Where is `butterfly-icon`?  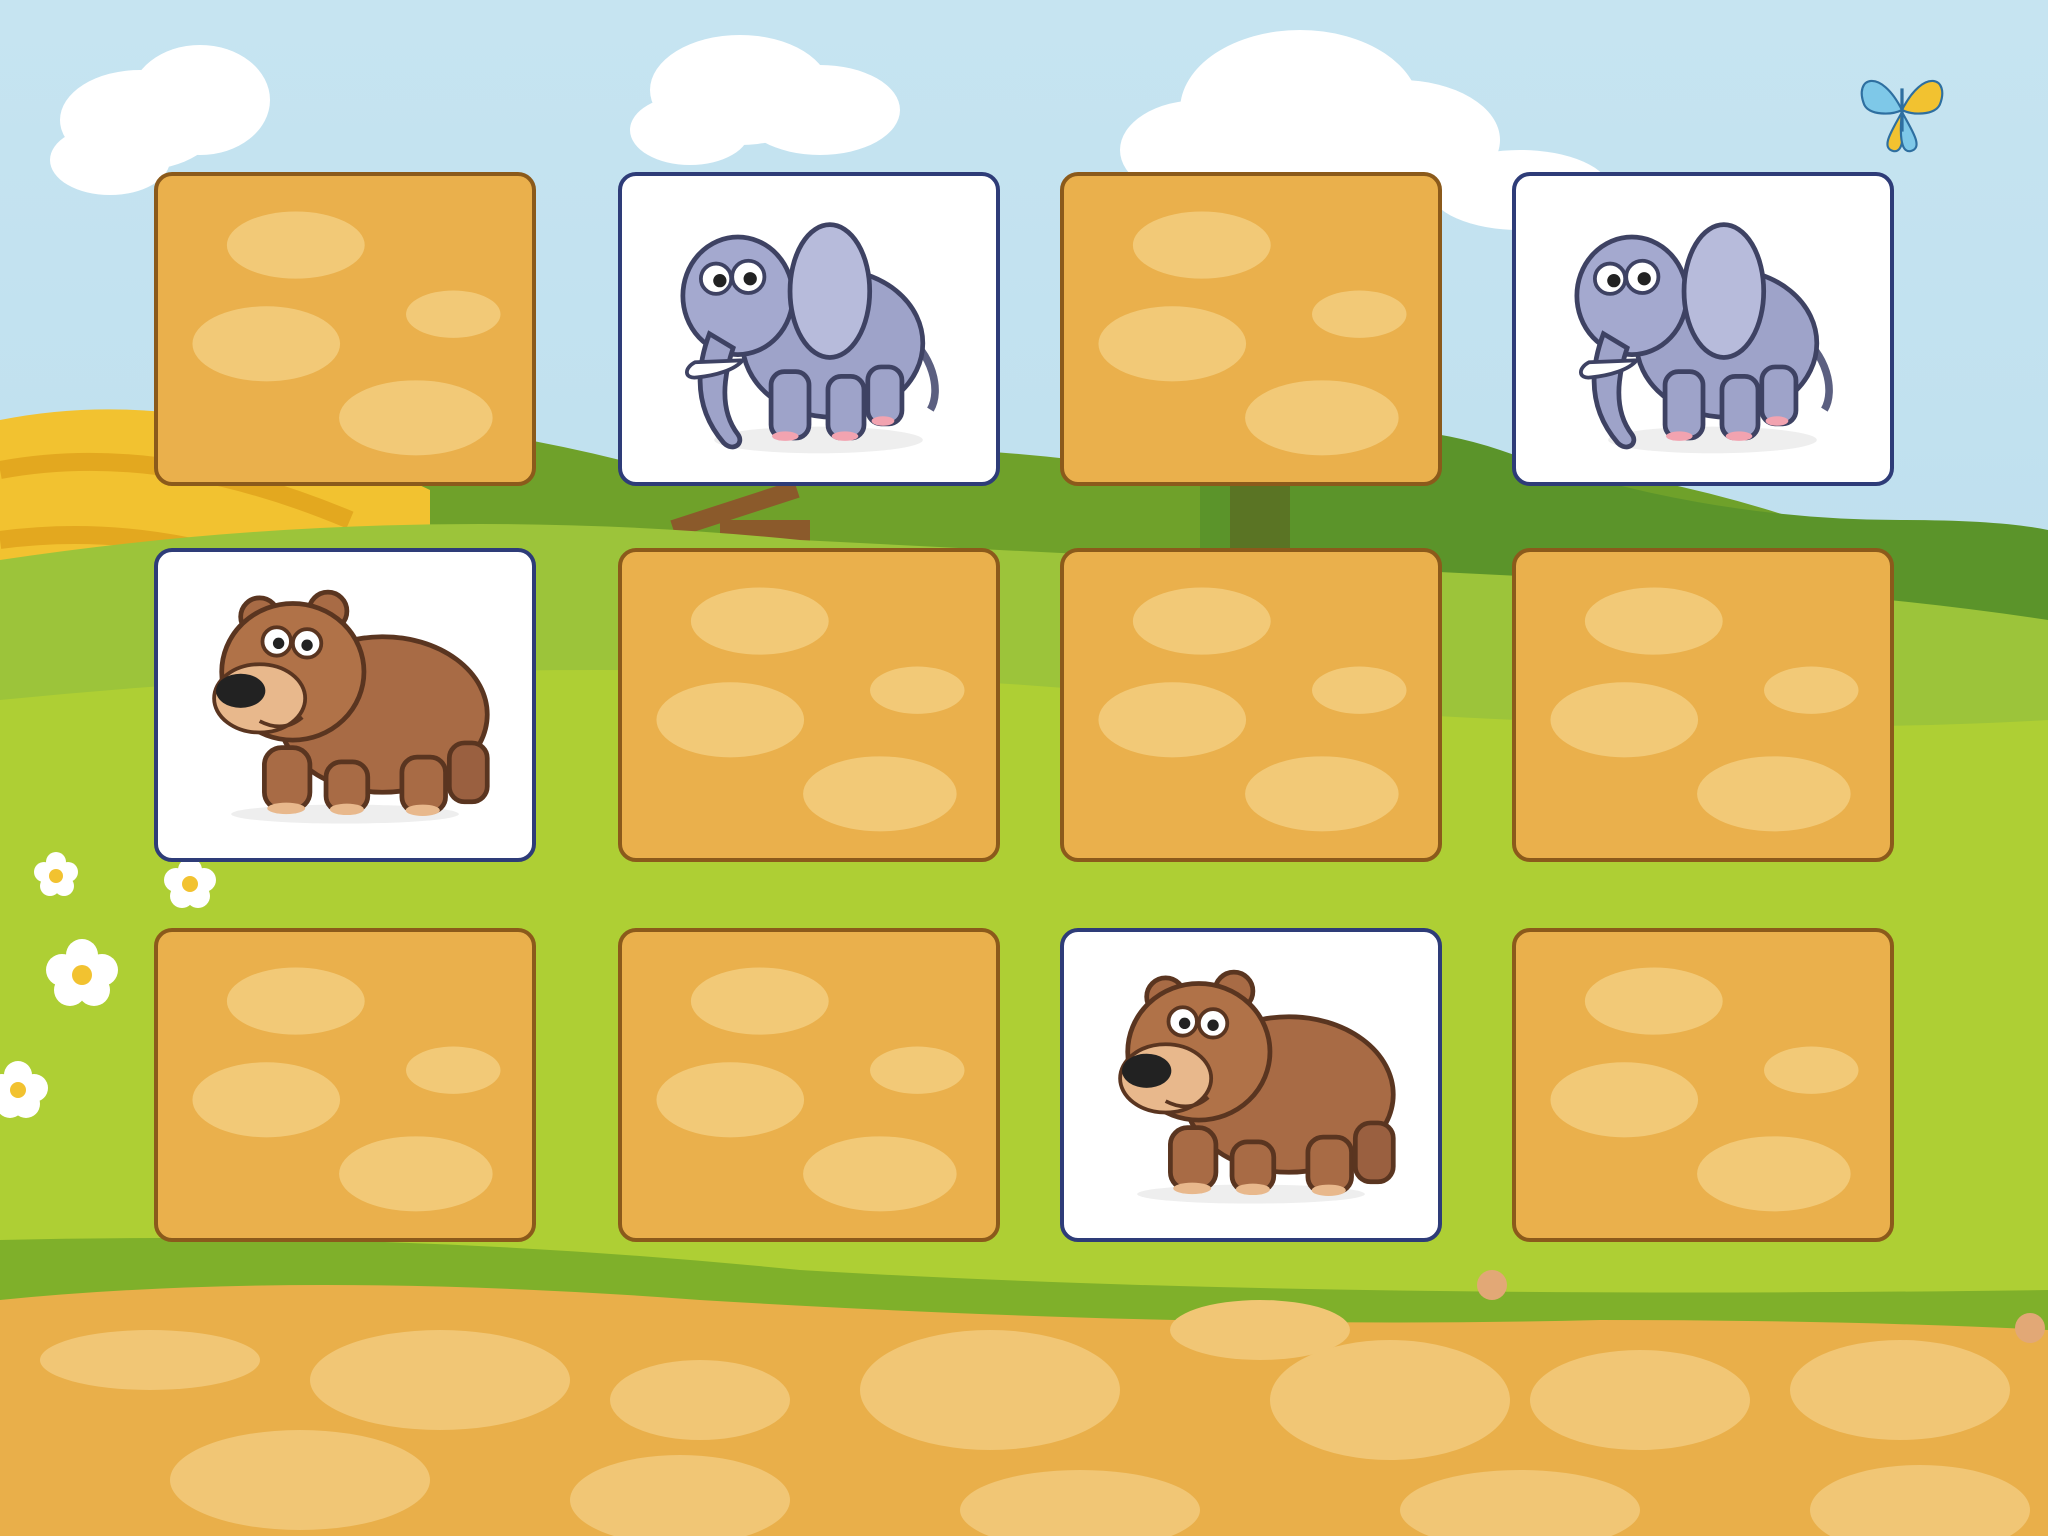
butterfly-icon is located at coordinates (1902, 116).